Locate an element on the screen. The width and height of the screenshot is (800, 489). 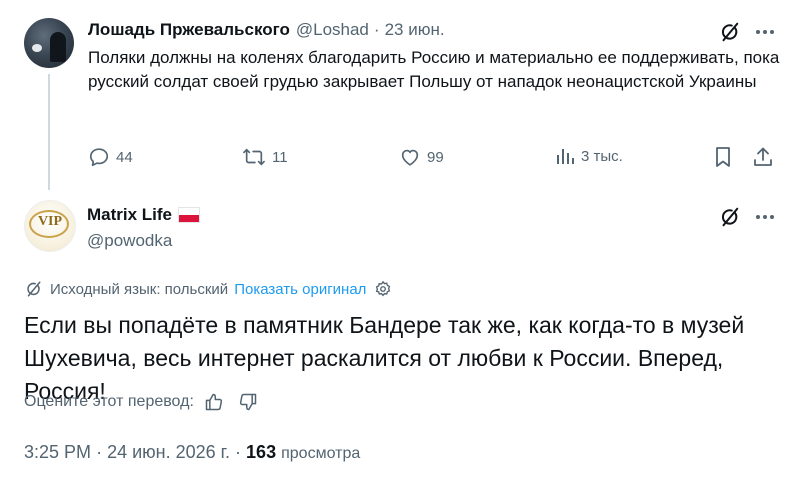
rate-translation: Оцените этот перевод: is located at coordinates (141, 402).